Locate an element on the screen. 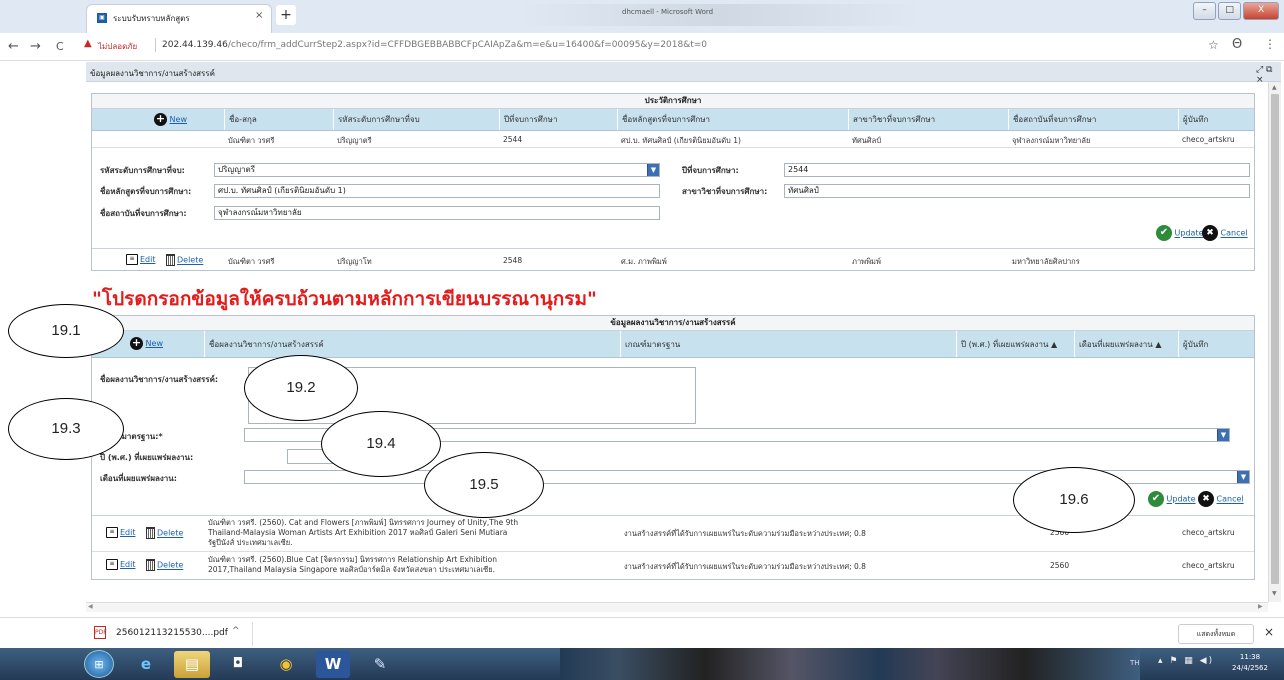 Image resolution: width=1284 pixels, height=680 pixels. year-cell: 2560 is located at coordinates (1060, 565).